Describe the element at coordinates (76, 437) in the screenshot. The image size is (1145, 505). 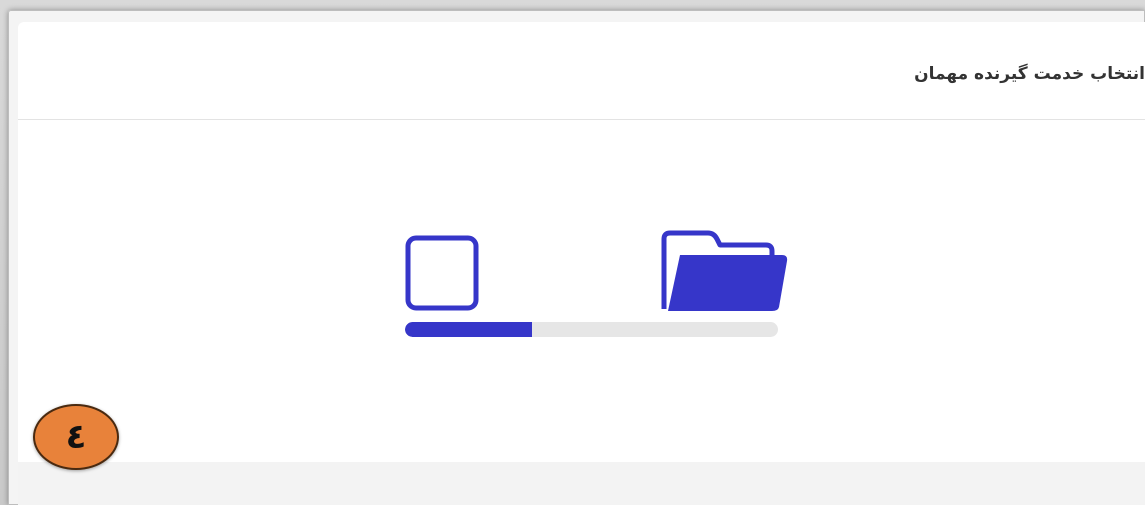
I see `step-number-badge: ٤` at that location.